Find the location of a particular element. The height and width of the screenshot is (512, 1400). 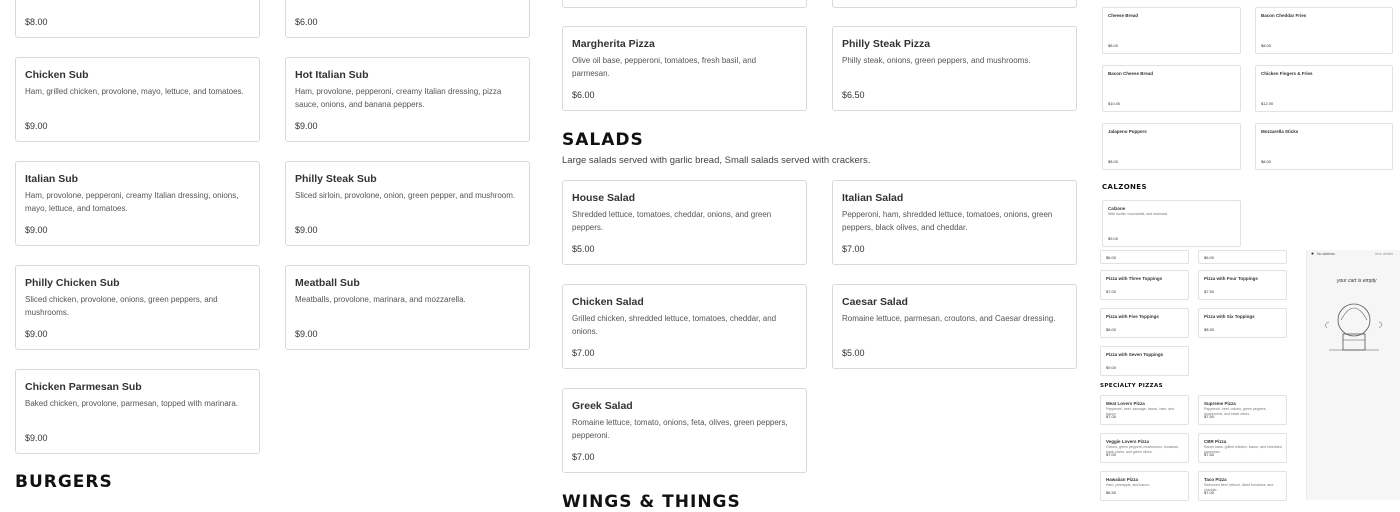

item-name: Philly Chicken Sub is located at coordinates (72, 283).